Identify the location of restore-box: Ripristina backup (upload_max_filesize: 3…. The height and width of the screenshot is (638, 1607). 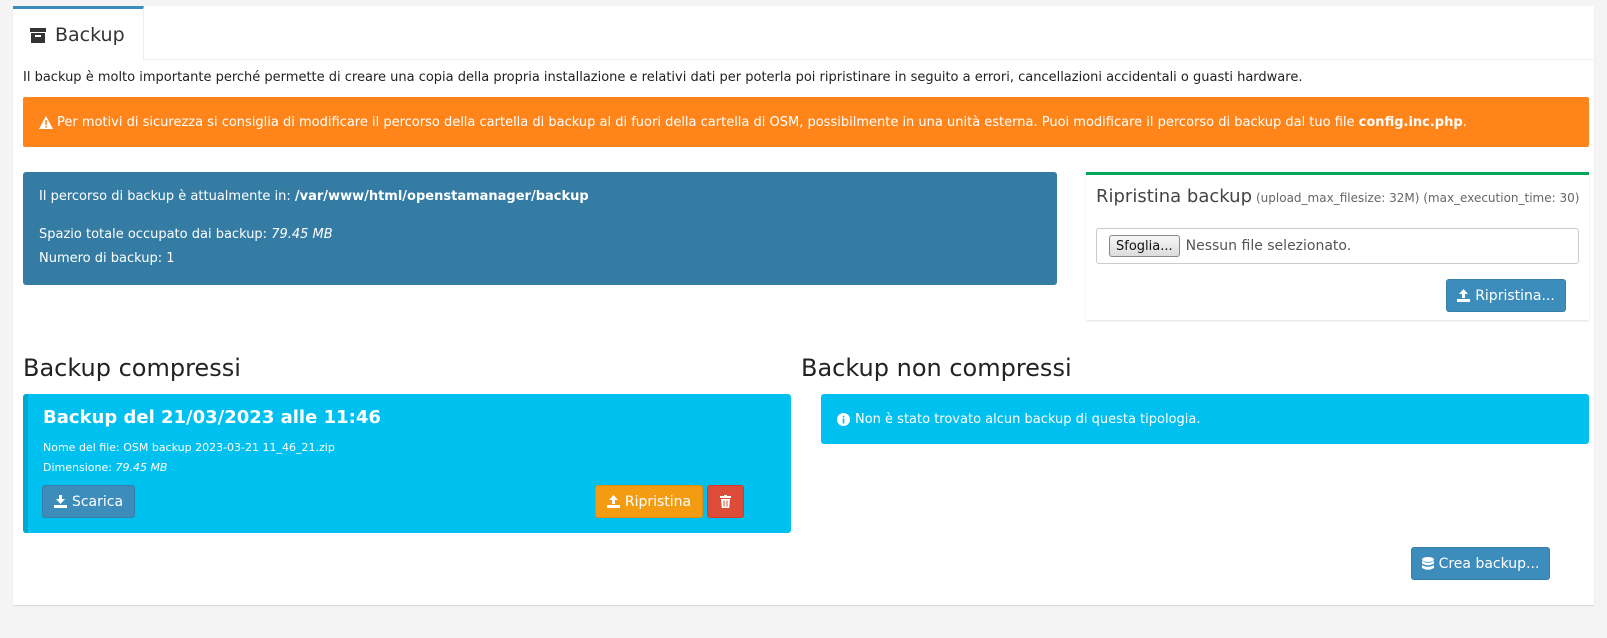
(1337, 246).